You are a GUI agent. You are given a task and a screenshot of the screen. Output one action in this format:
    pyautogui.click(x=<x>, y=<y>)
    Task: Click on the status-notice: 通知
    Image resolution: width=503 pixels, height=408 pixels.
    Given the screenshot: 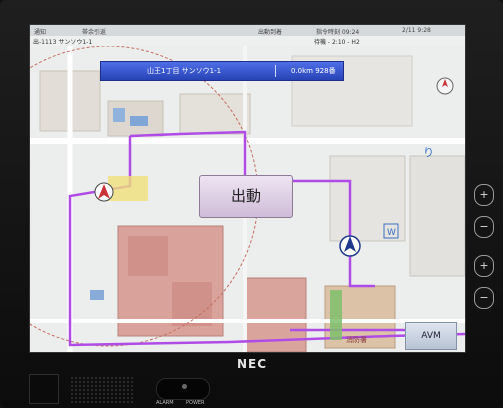 What is the action you would take?
    pyautogui.click(x=40, y=32)
    